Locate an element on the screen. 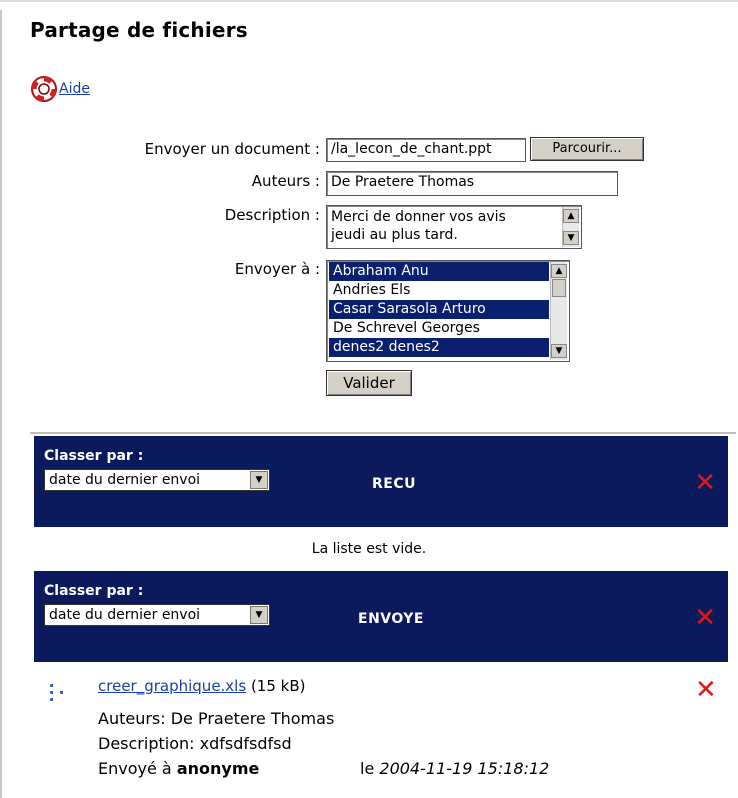 This screenshot has height=798, width=738. description-line-2: jeudi au plus tard. is located at coordinates (394, 235).